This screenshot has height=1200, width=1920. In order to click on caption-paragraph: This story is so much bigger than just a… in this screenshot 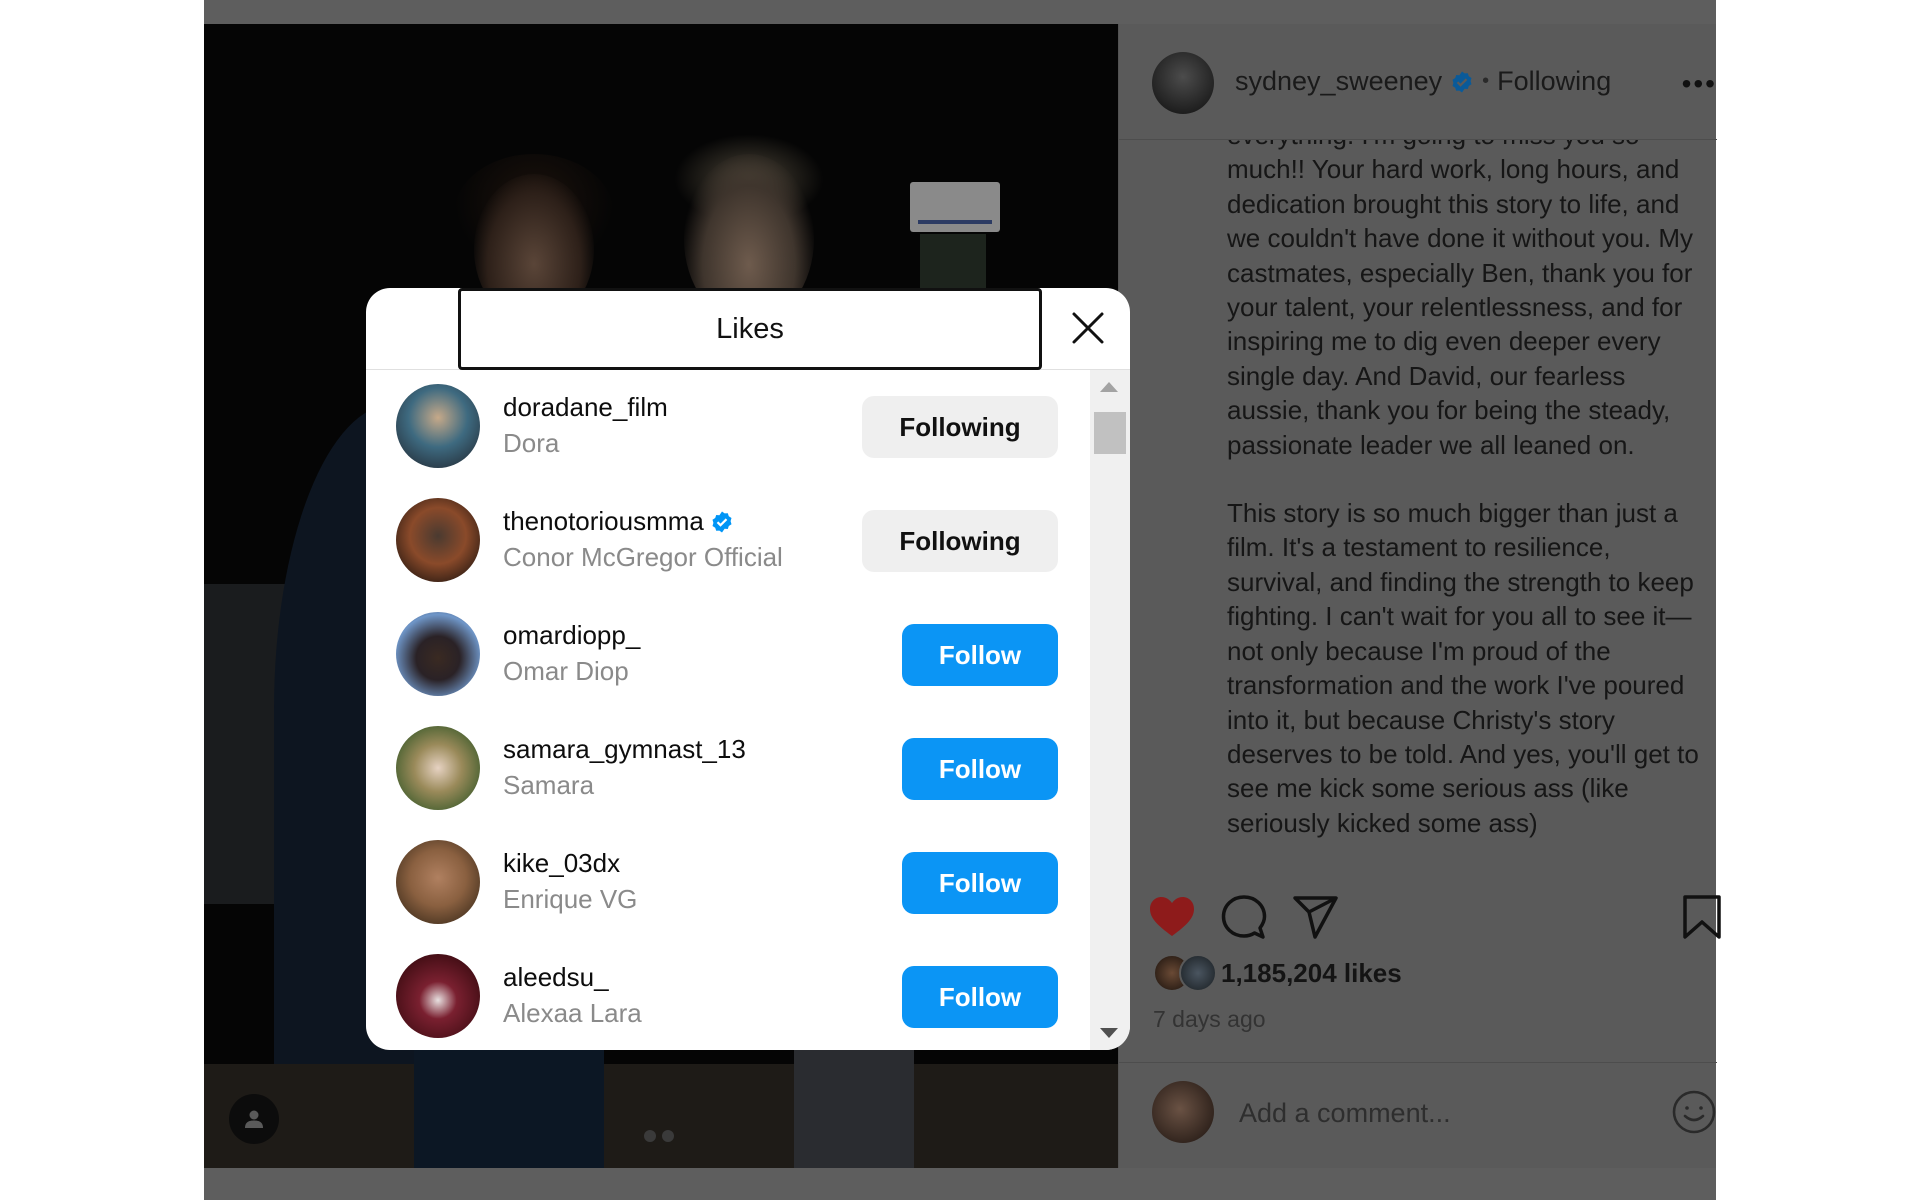, I will do `click(1463, 668)`.